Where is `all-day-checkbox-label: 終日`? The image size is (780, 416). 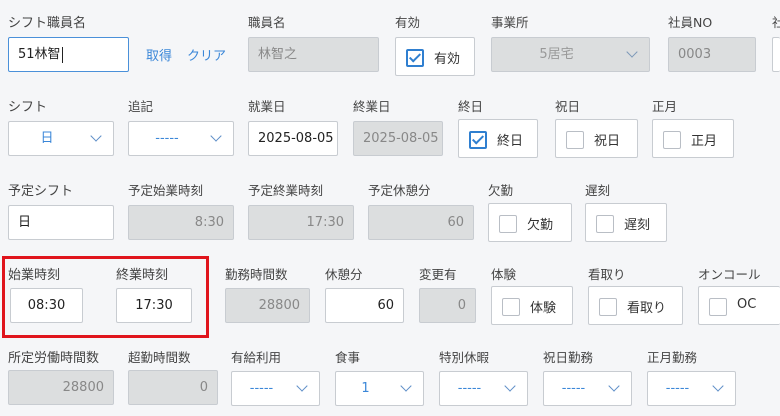 all-day-checkbox-label: 終日 is located at coordinates (510, 141).